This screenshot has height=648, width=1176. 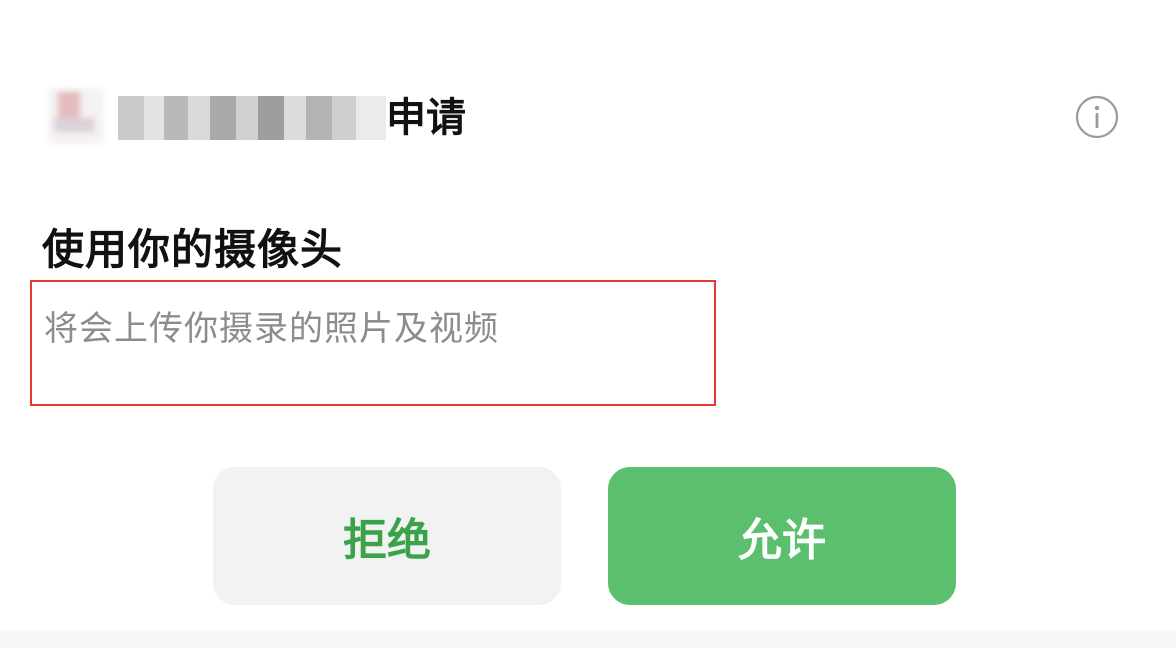 I want to click on info-circle-icon, so click(x=1097, y=117).